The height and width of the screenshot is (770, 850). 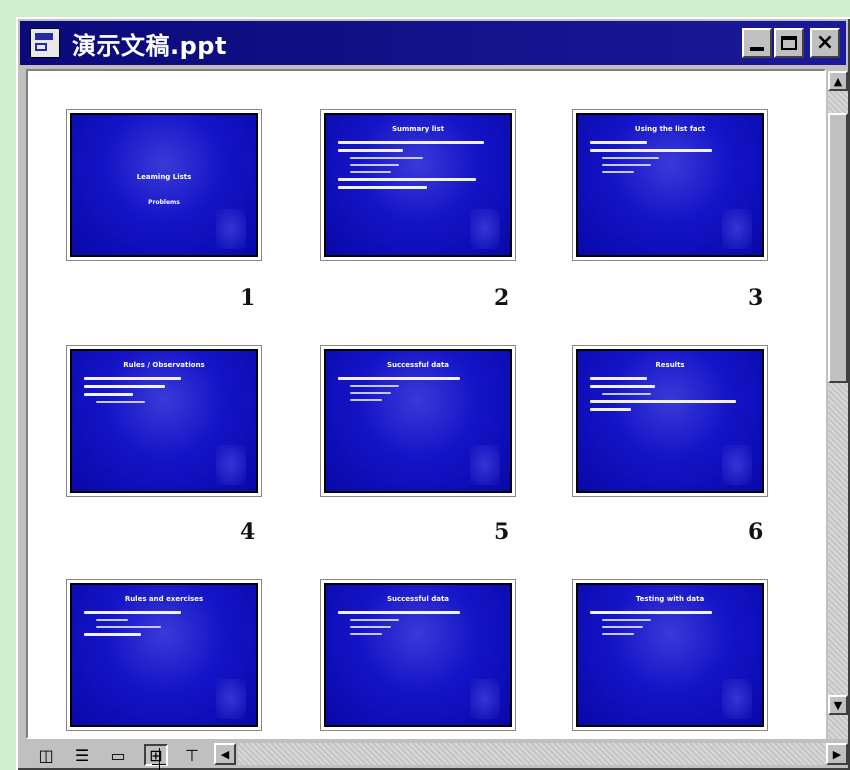 What do you see at coordinates (164, 599) in the screenshot?
I see `slide-title: Rules and exercises` at bounding box center [164, 599].